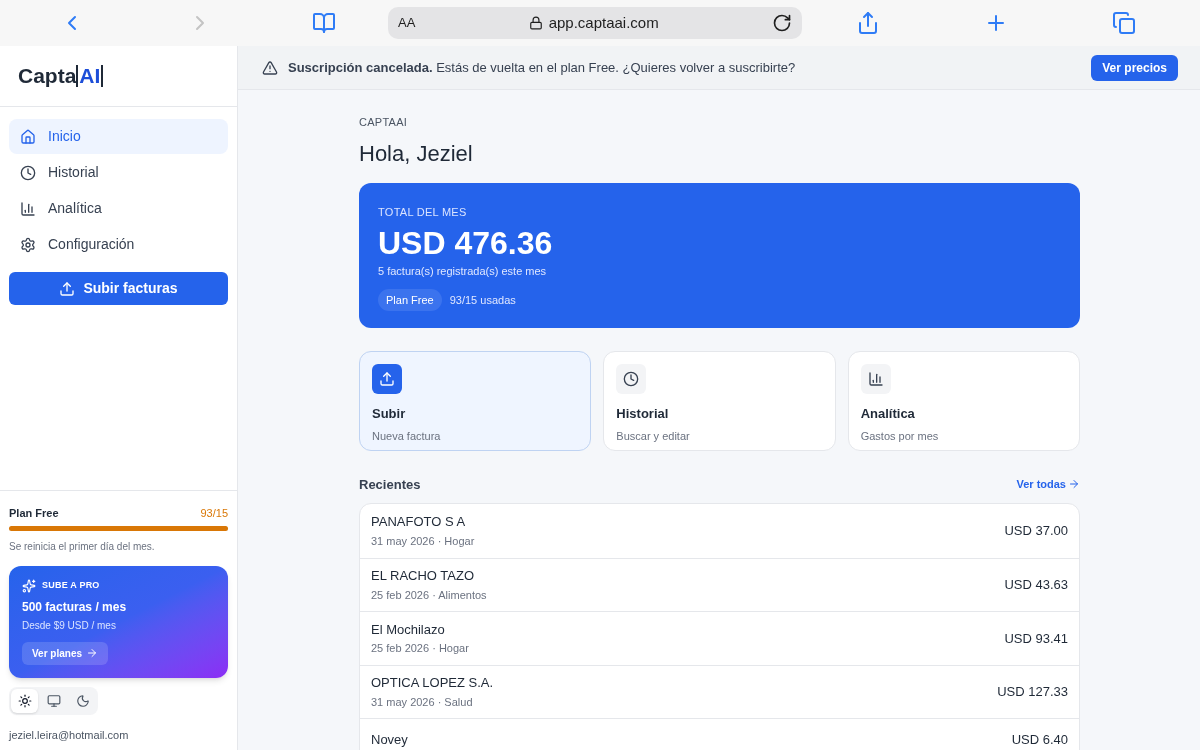 This screenshot has width=1200, height=750. I want to click on url-text: app.captaai.com, so click(603, 22).